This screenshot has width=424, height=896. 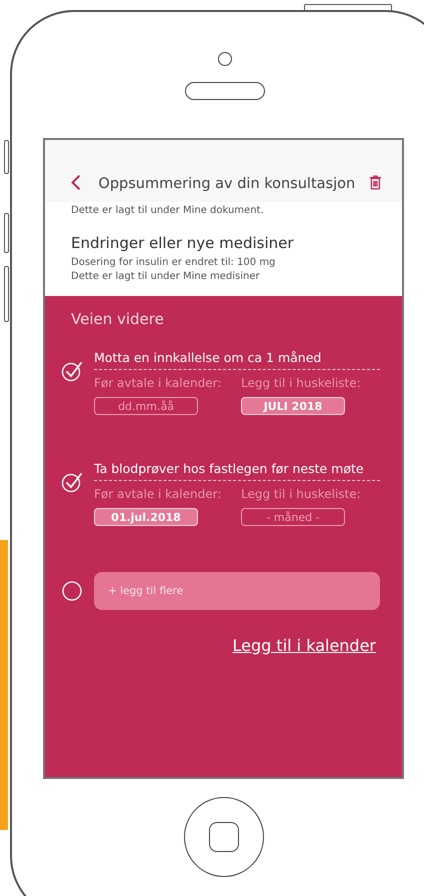 I want to click on date-field: dd.mm.åå, so click(x=146, y=406).